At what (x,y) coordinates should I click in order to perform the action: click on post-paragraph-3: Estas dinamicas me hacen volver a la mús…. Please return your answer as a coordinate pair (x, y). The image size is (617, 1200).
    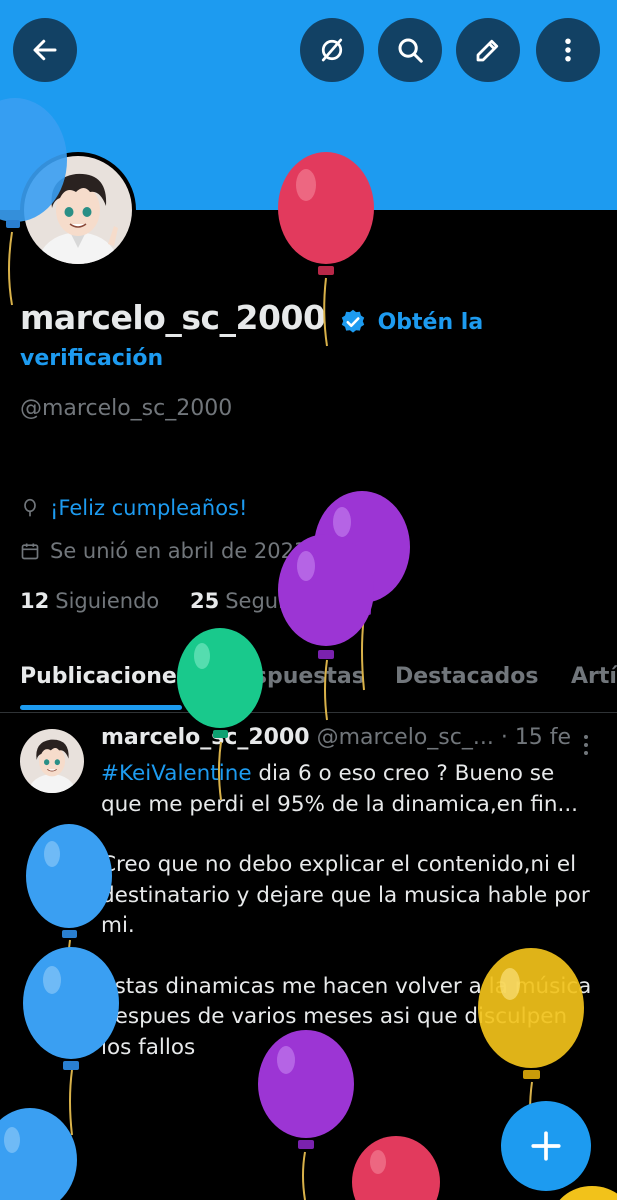
    Looking at the image, I should click on (346, 1016).